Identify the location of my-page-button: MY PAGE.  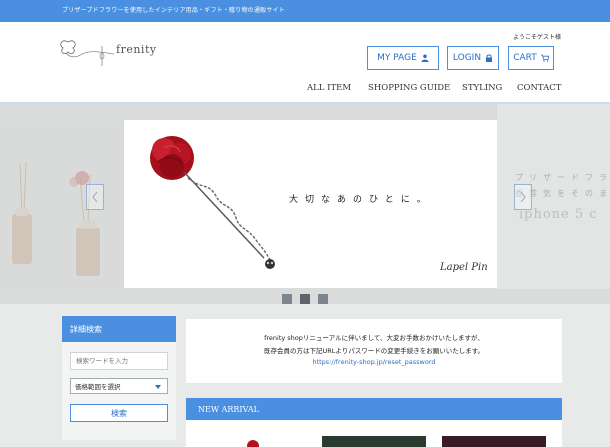
(403, 58).